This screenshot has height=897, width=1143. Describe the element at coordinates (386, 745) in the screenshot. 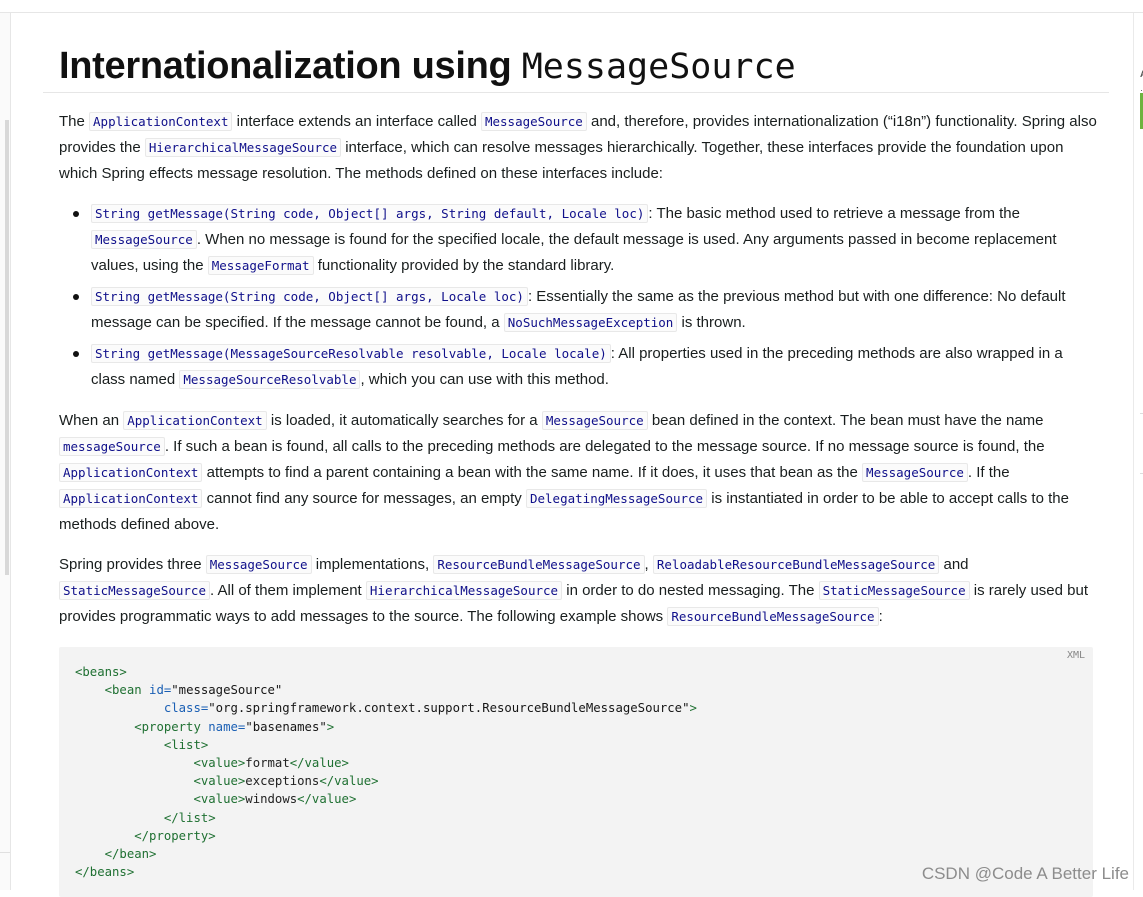

I see `code-line: <list>` at that location.